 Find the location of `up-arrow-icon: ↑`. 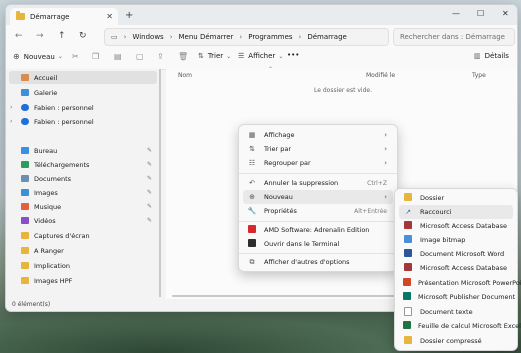

up-arrow-icon: ↑ is located at coordinates (62, 36).